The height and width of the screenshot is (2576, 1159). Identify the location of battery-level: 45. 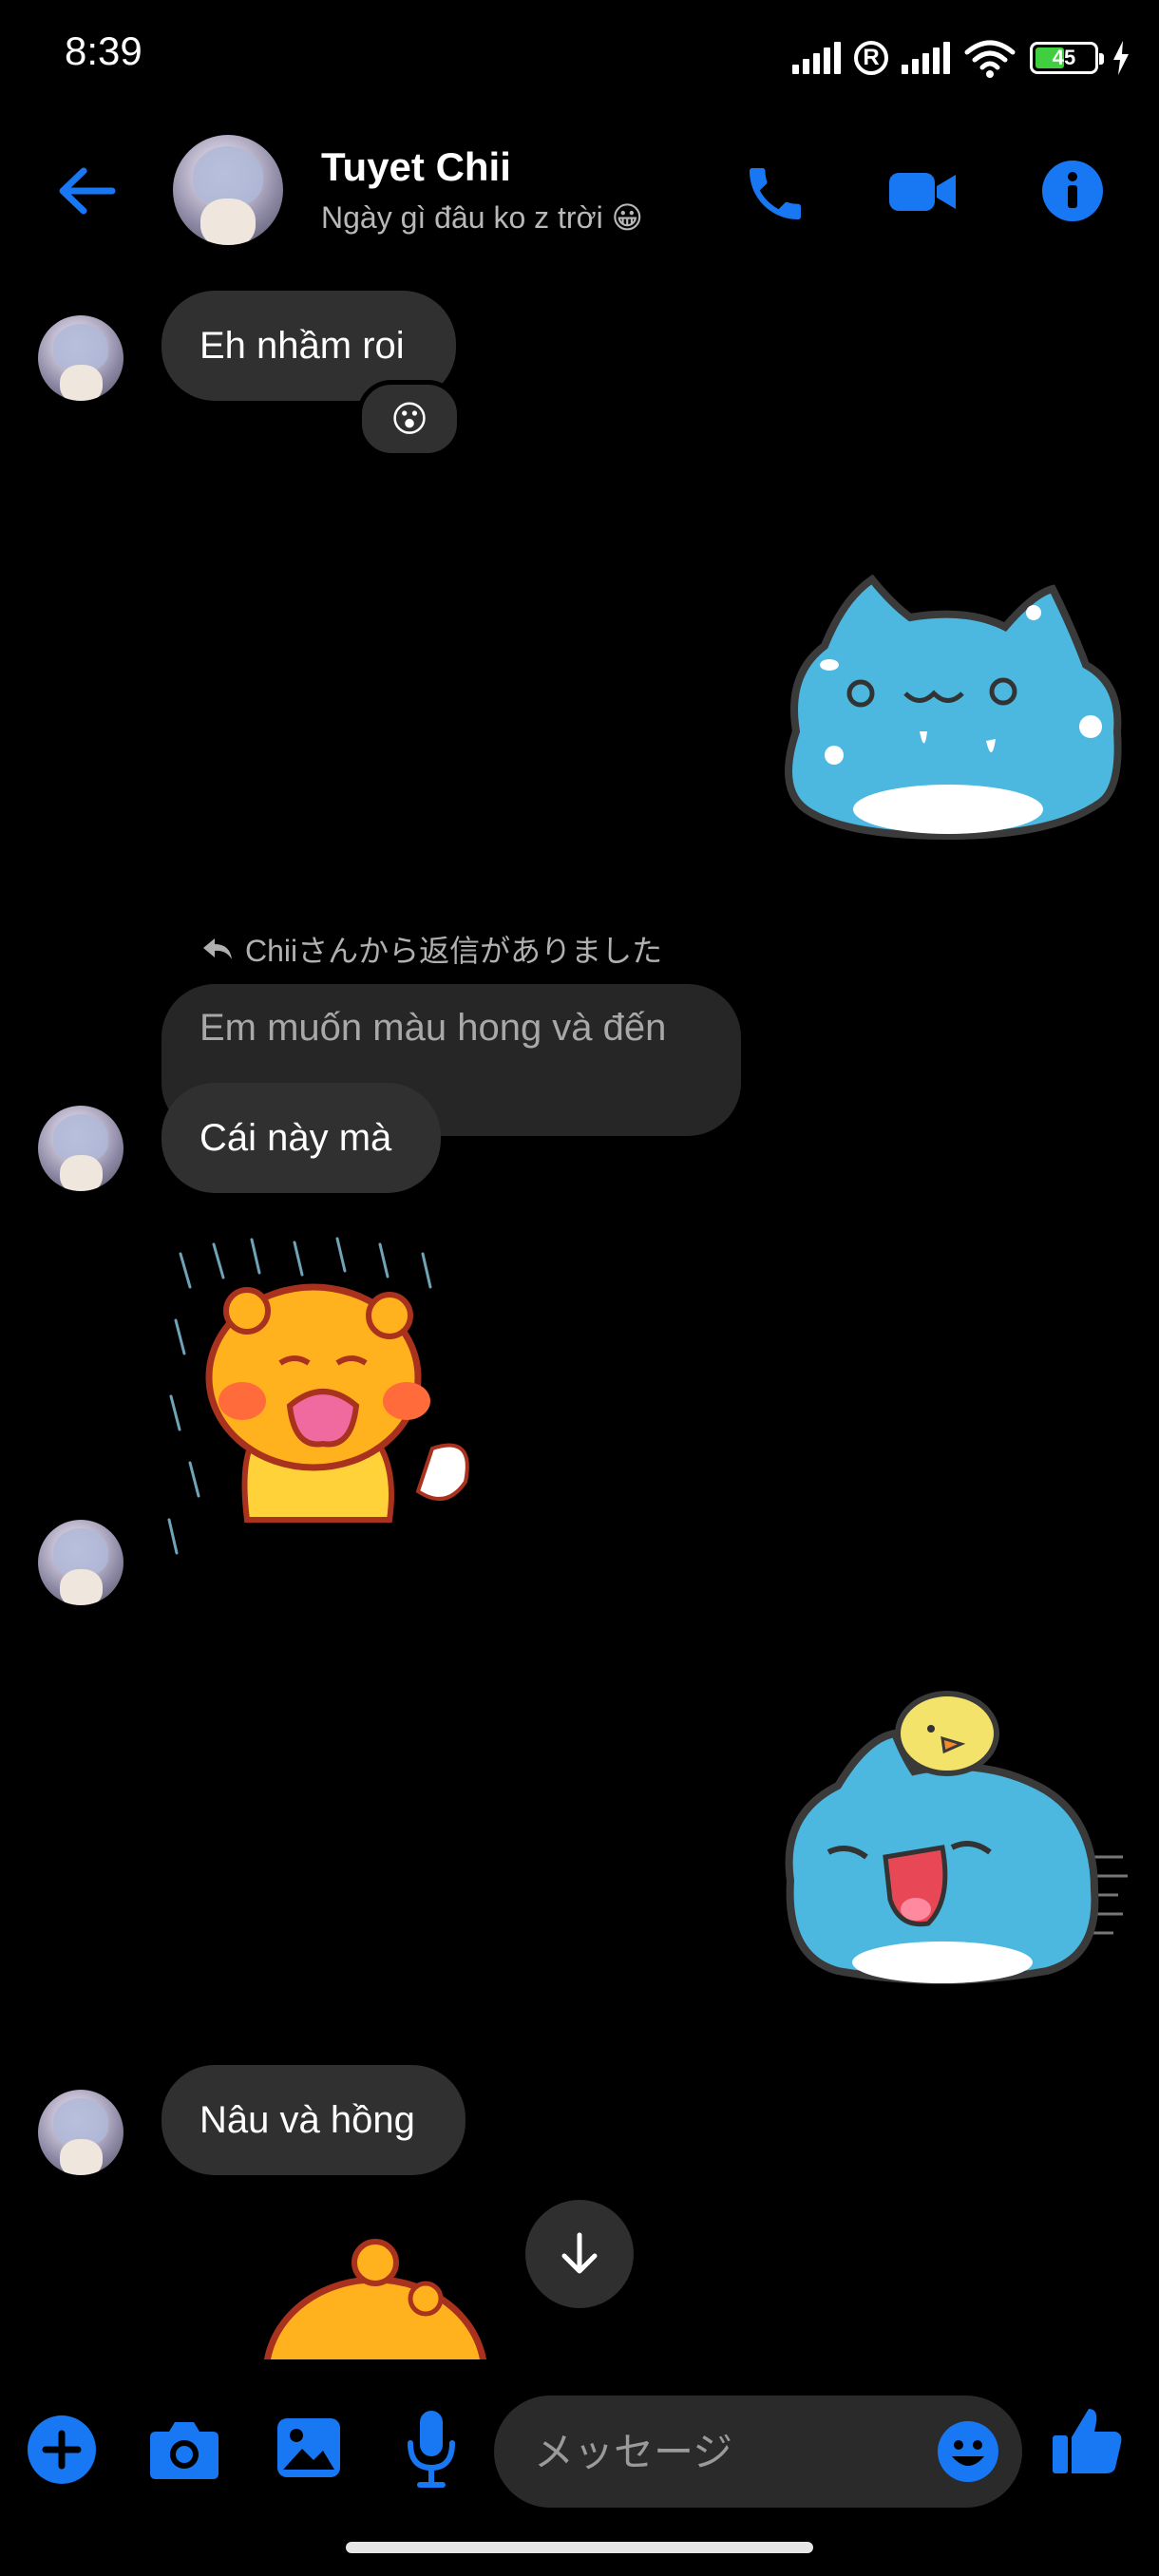
(1064, 57).